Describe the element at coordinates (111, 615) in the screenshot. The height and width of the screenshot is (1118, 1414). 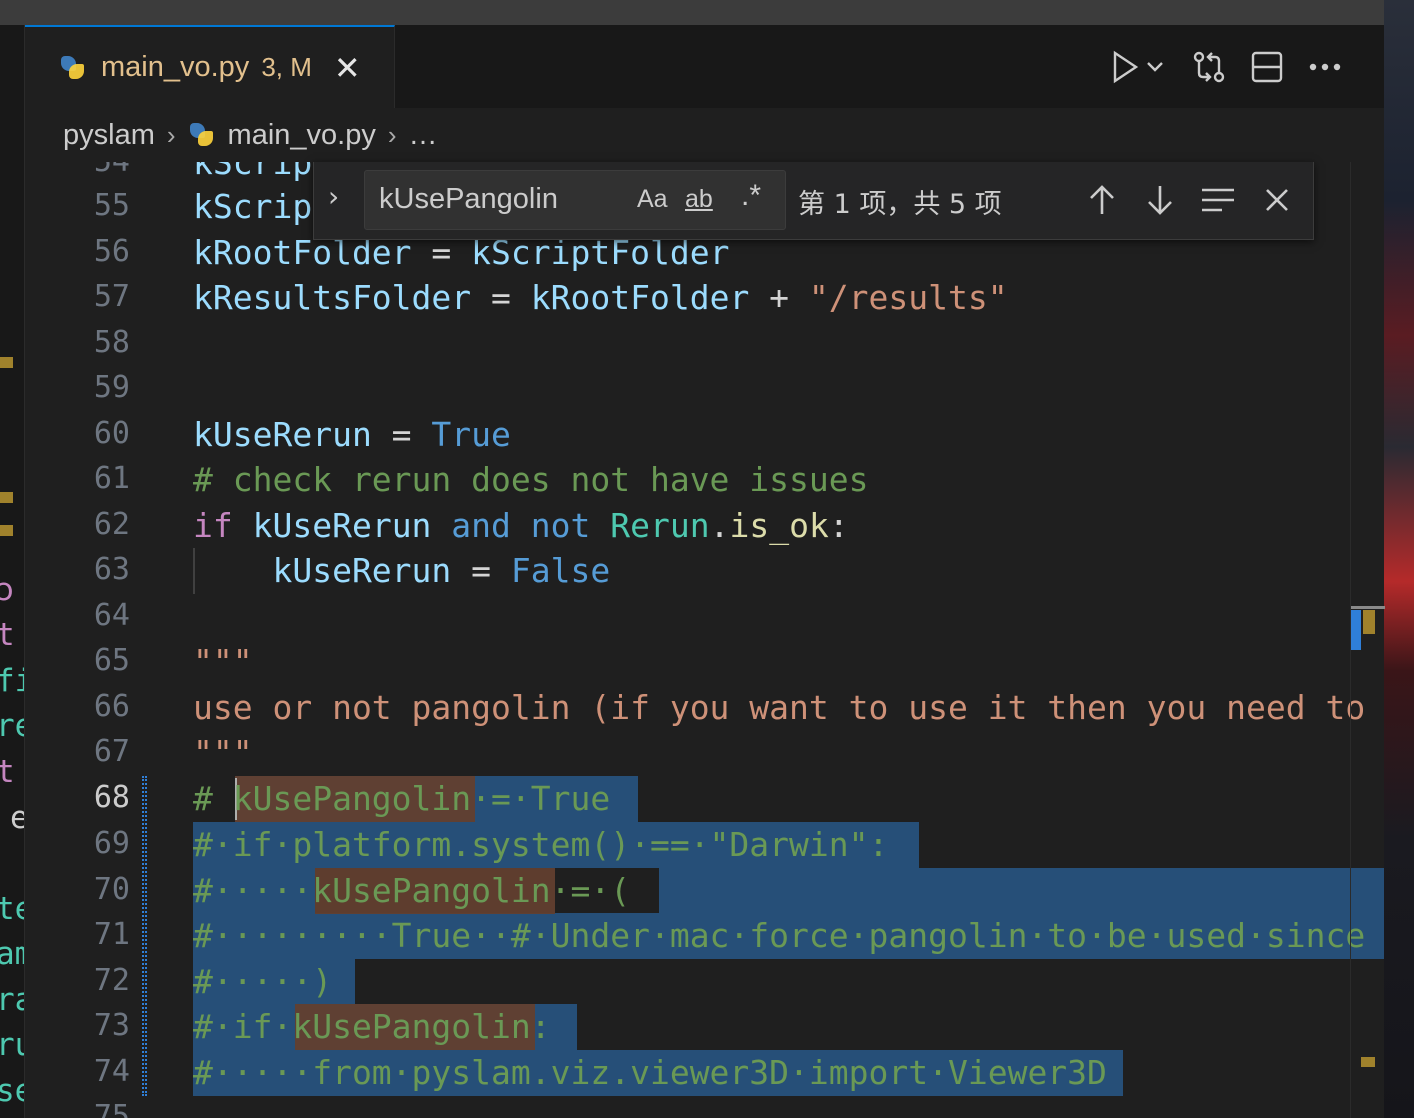
I see `line-number: 64` at that location.